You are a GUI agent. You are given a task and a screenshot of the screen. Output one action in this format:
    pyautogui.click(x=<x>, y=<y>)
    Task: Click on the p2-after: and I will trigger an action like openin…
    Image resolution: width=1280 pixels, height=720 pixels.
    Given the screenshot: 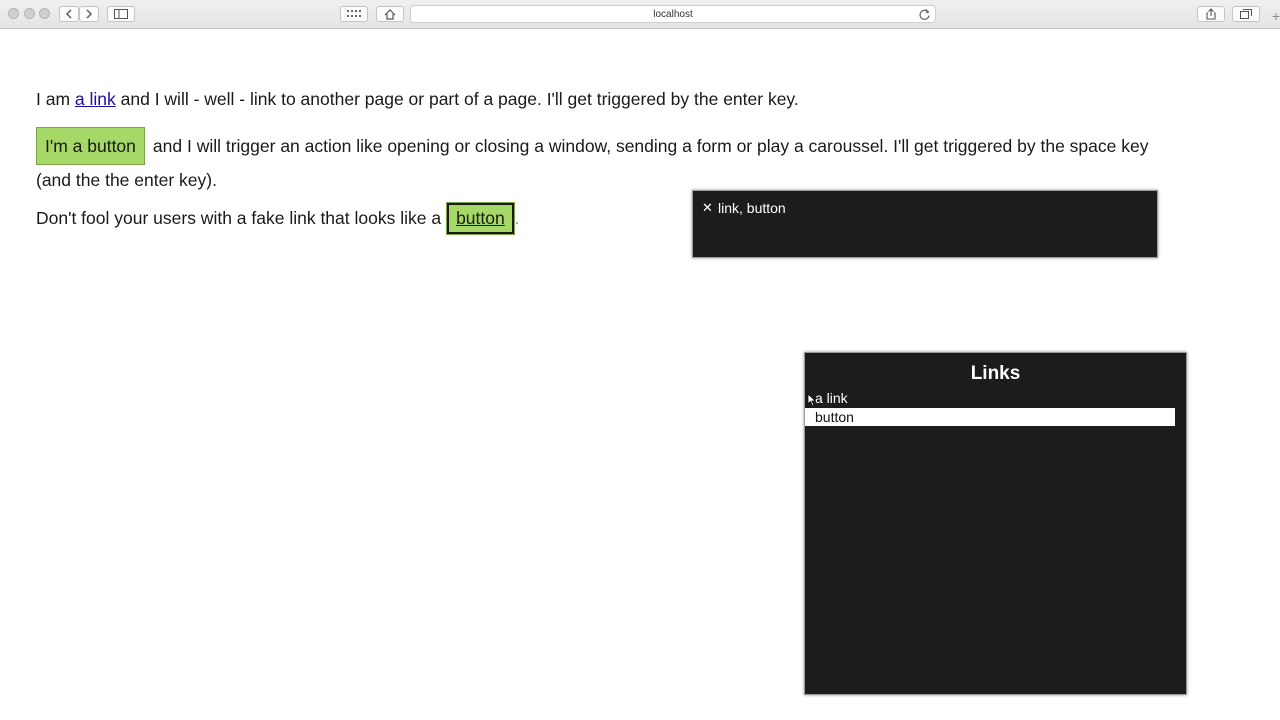 What is the action you would take?
    pyautogui.click(x=650, y=146)
    